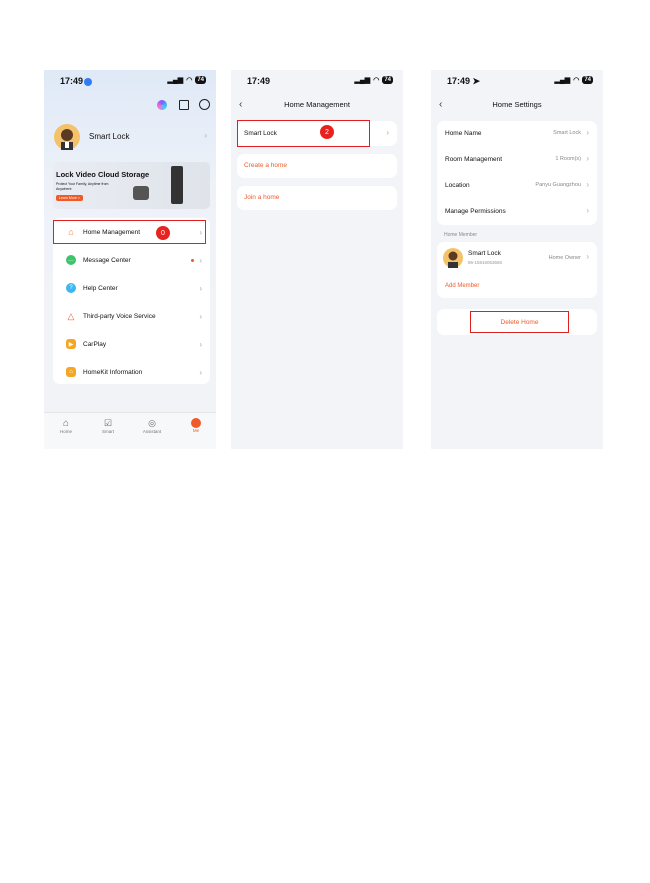 Image resolution: width=650 pixels, height=883 pixels. I want to click on menu-item-message-center: … Message Center ›, so click(131, 260).